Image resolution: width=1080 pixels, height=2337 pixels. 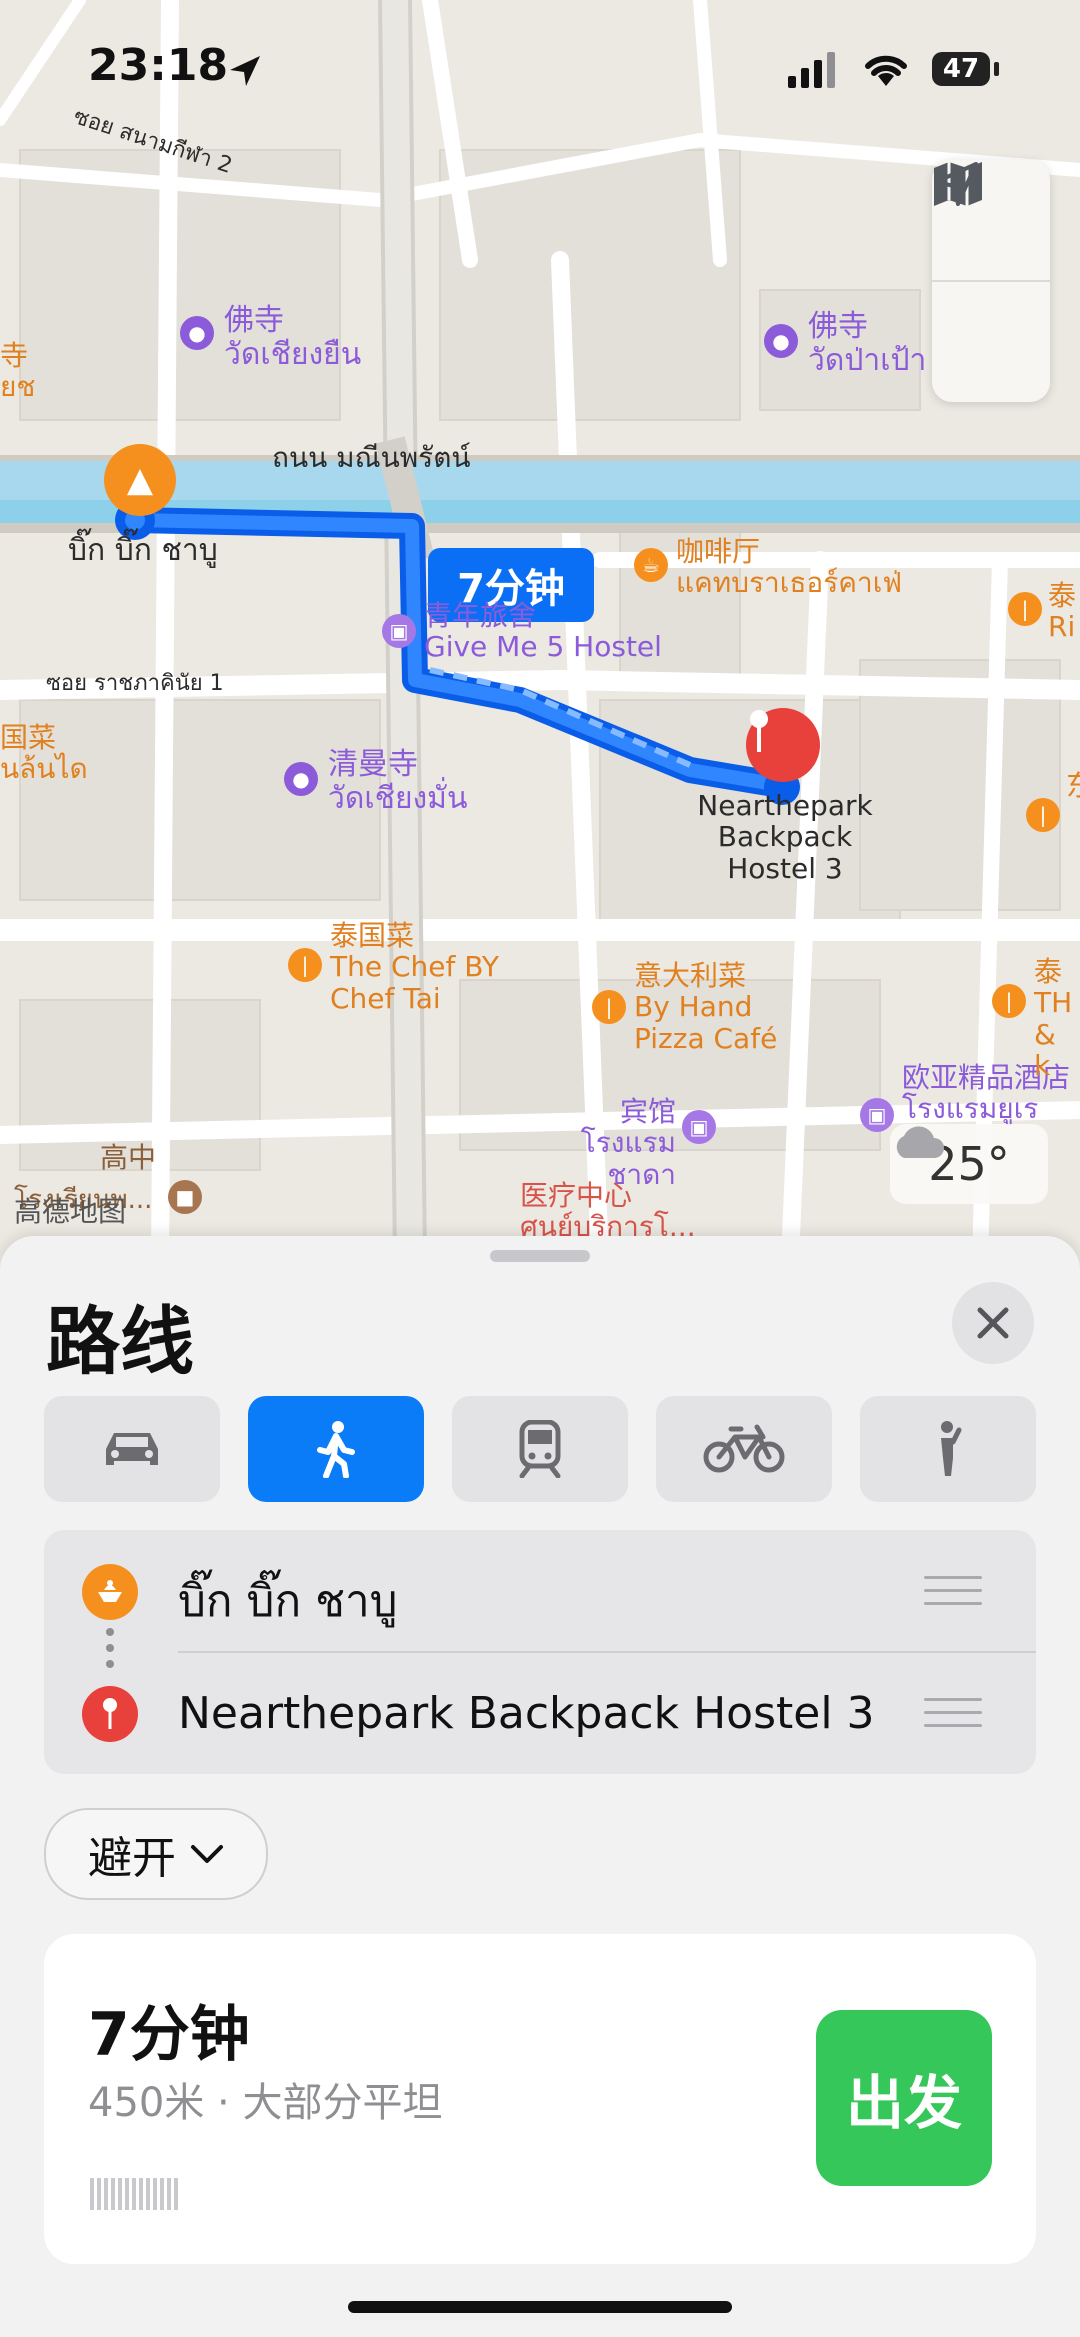 I want to click on street-label: ซอย ราชภาคินัย 1, so click(x=135, y=683).